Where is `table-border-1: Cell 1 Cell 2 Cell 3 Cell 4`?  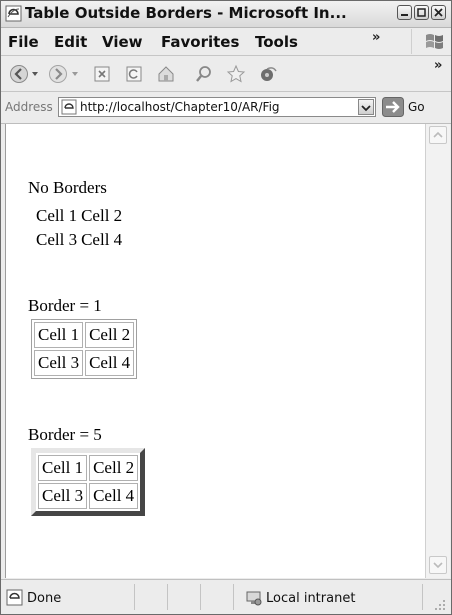
table-border-1: Cell 1 Cell 2 Cell 3 Cell 4 is located at coordinates (84, 349).